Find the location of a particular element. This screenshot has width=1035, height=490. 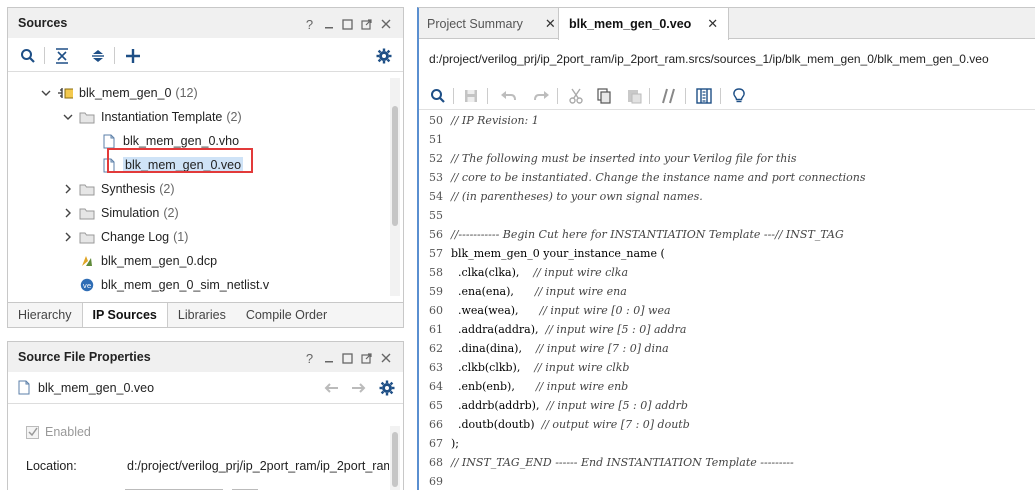

tree-scrollbar is located at coordinates (395, 187).